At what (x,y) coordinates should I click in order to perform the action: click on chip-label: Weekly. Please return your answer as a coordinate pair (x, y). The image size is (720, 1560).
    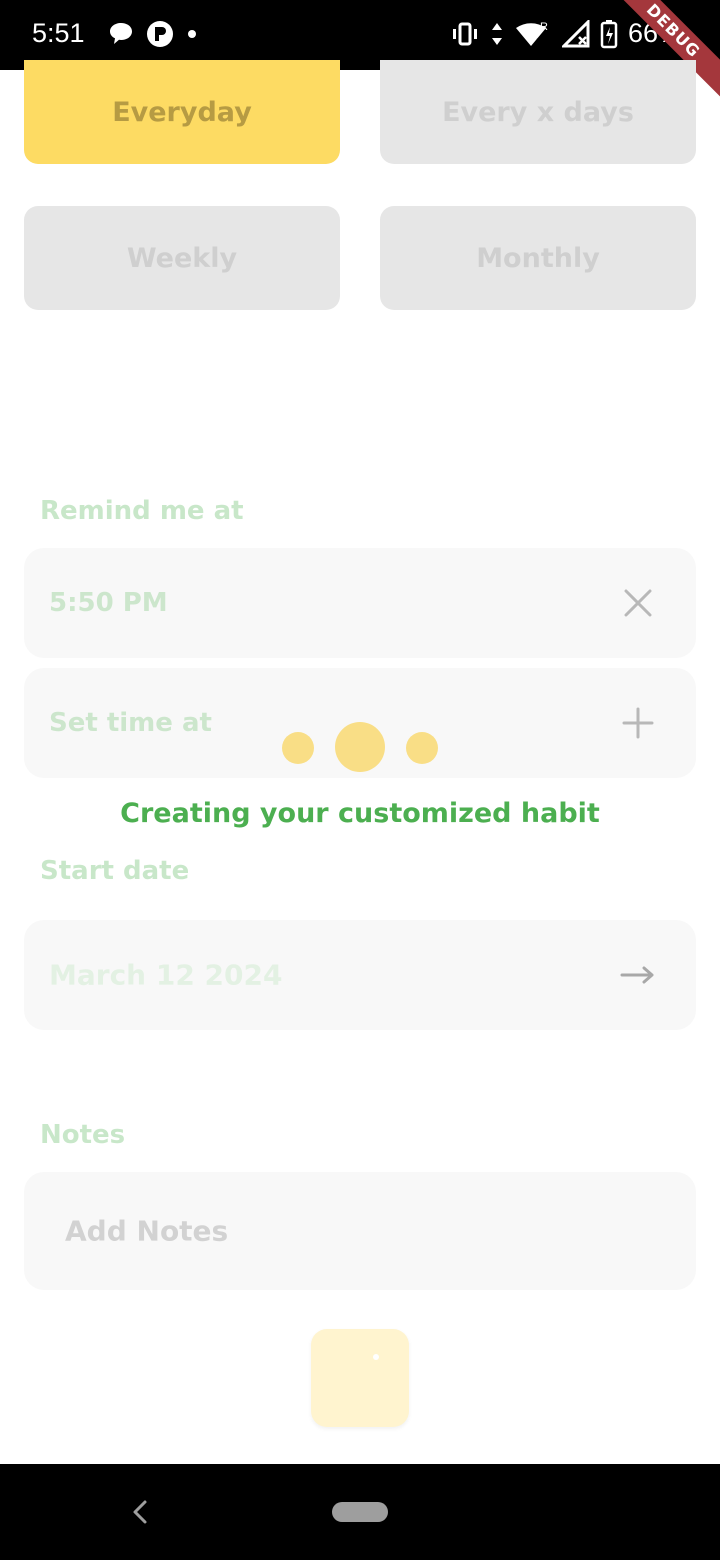
    Looking at the image, I should click on (182, 258).